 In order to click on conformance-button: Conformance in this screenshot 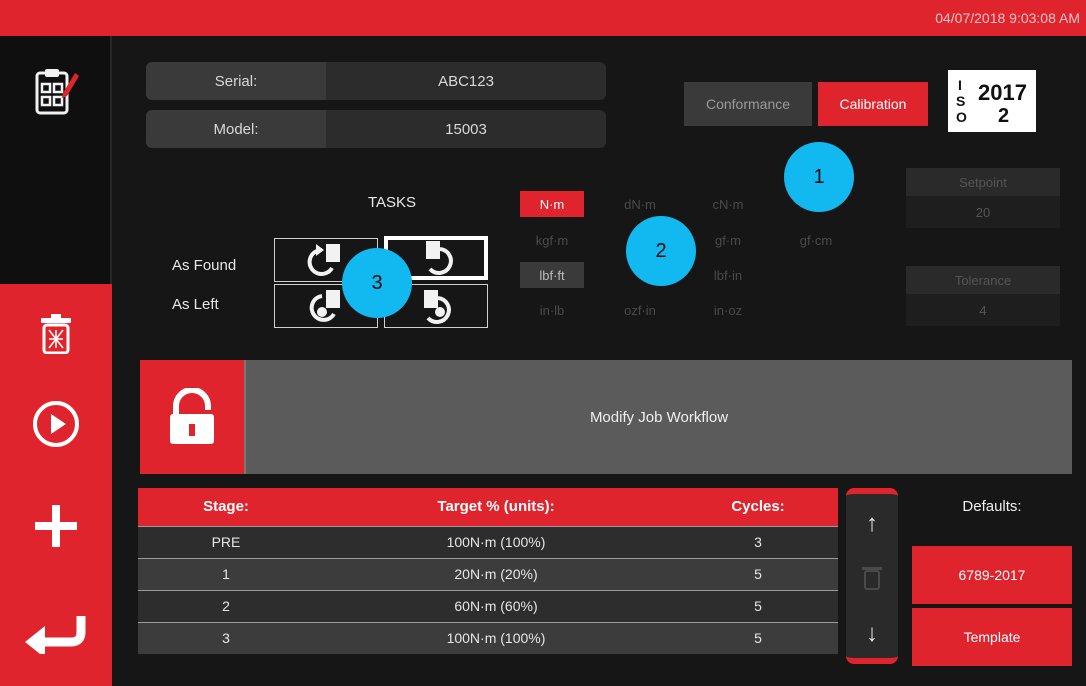, I will do `click(748, 104)`.